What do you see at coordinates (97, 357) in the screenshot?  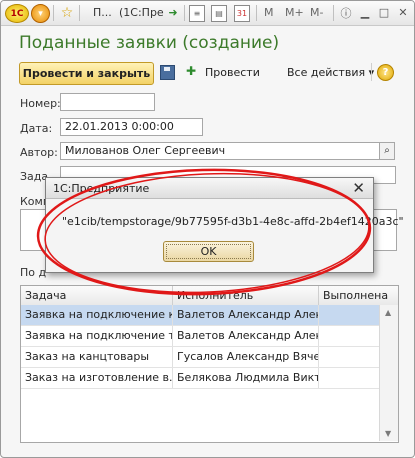 I see `cell-task: Заказ на канцтовары` at bounding box center [97, 357].